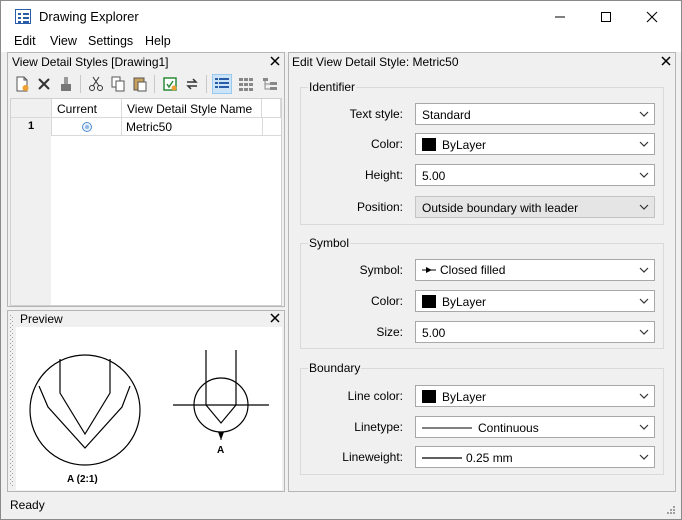  What do you see at coordinates (671, 510) in the screenshot?
I see `resize-grip-icon` at bounding box center [671, 510].